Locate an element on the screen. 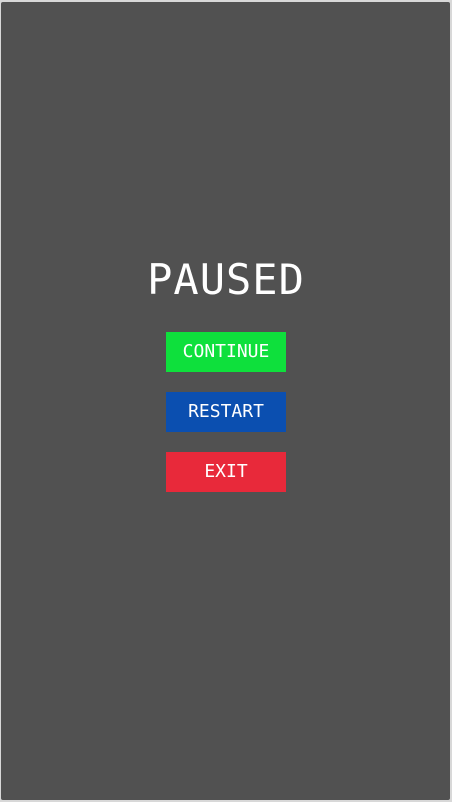 The width and height of the screenshot is (452, 802). exit-button: EXIT is located at coordinates (226, 472).